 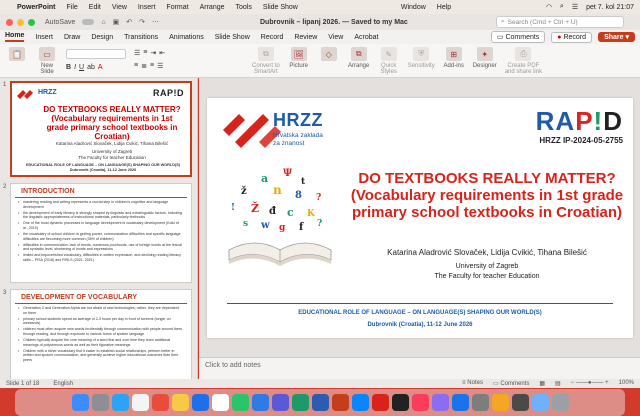 I want to click on menu-help: Help, so click(x=444, y=7).